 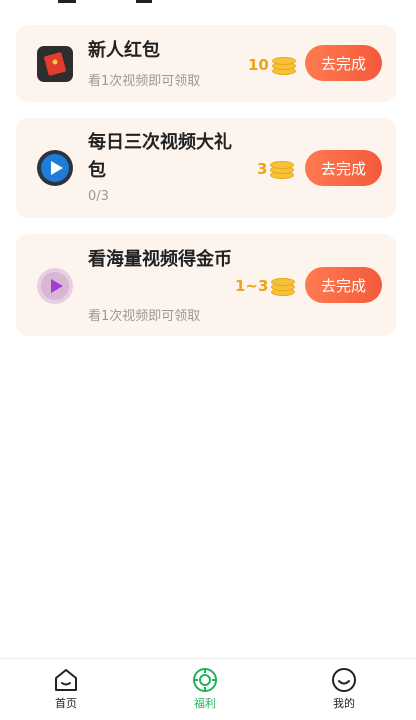 I want to click on reward-amount: 1~3, so click(x=252, y=286).